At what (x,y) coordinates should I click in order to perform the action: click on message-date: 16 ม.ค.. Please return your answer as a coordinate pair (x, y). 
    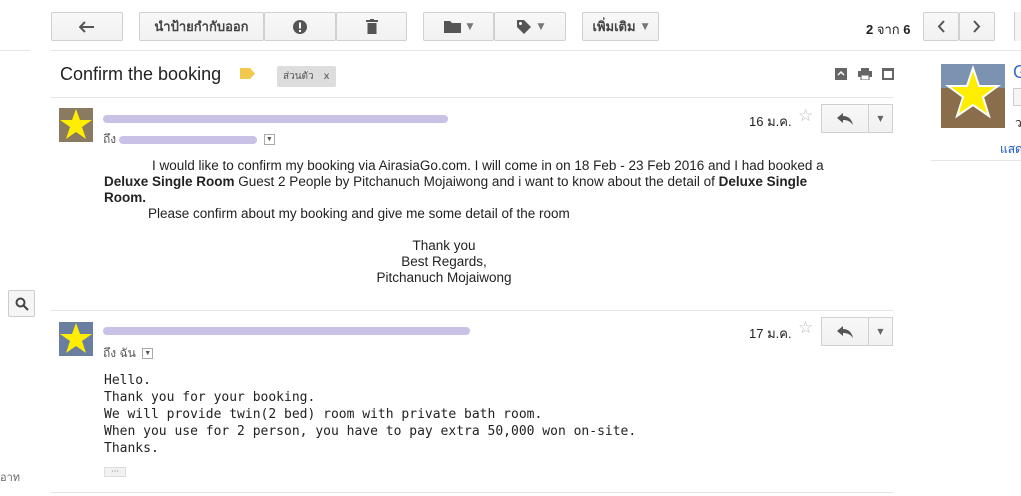
    Looking at the image, I should click on (770, 121).